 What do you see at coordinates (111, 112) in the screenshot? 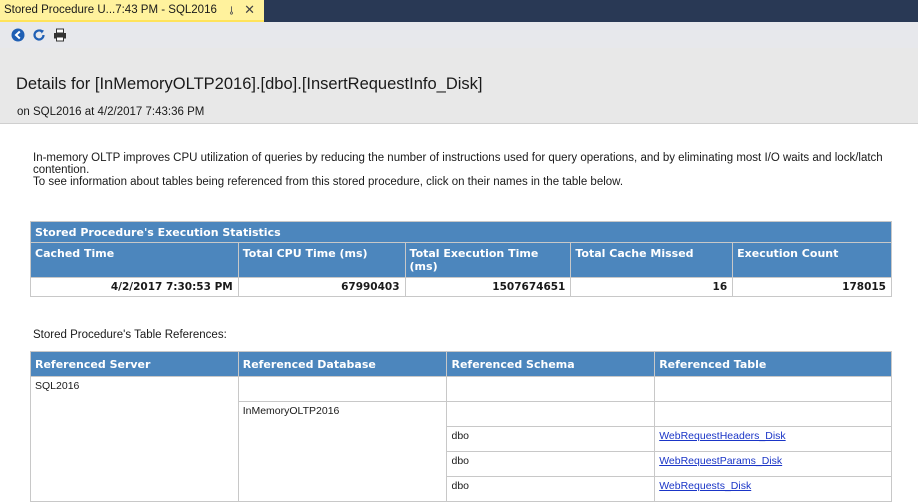
I see `page-subtitle: on SQL2016 at 4/2/2017 7:43:36 PM` at bounding box center [111, 112].